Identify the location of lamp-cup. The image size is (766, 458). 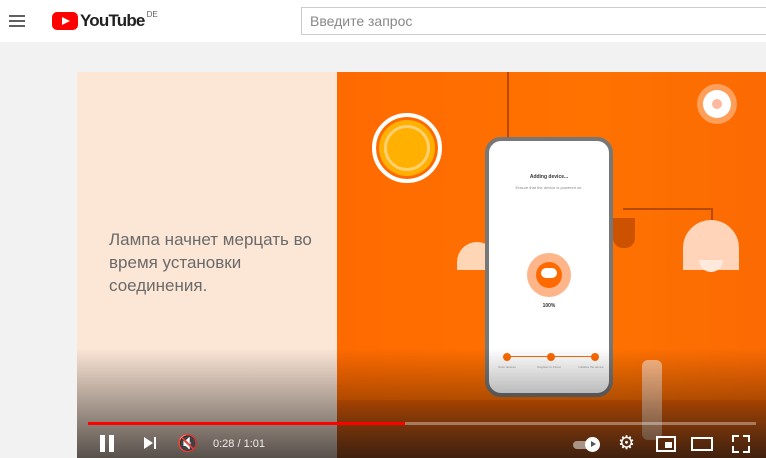
(624, 233).